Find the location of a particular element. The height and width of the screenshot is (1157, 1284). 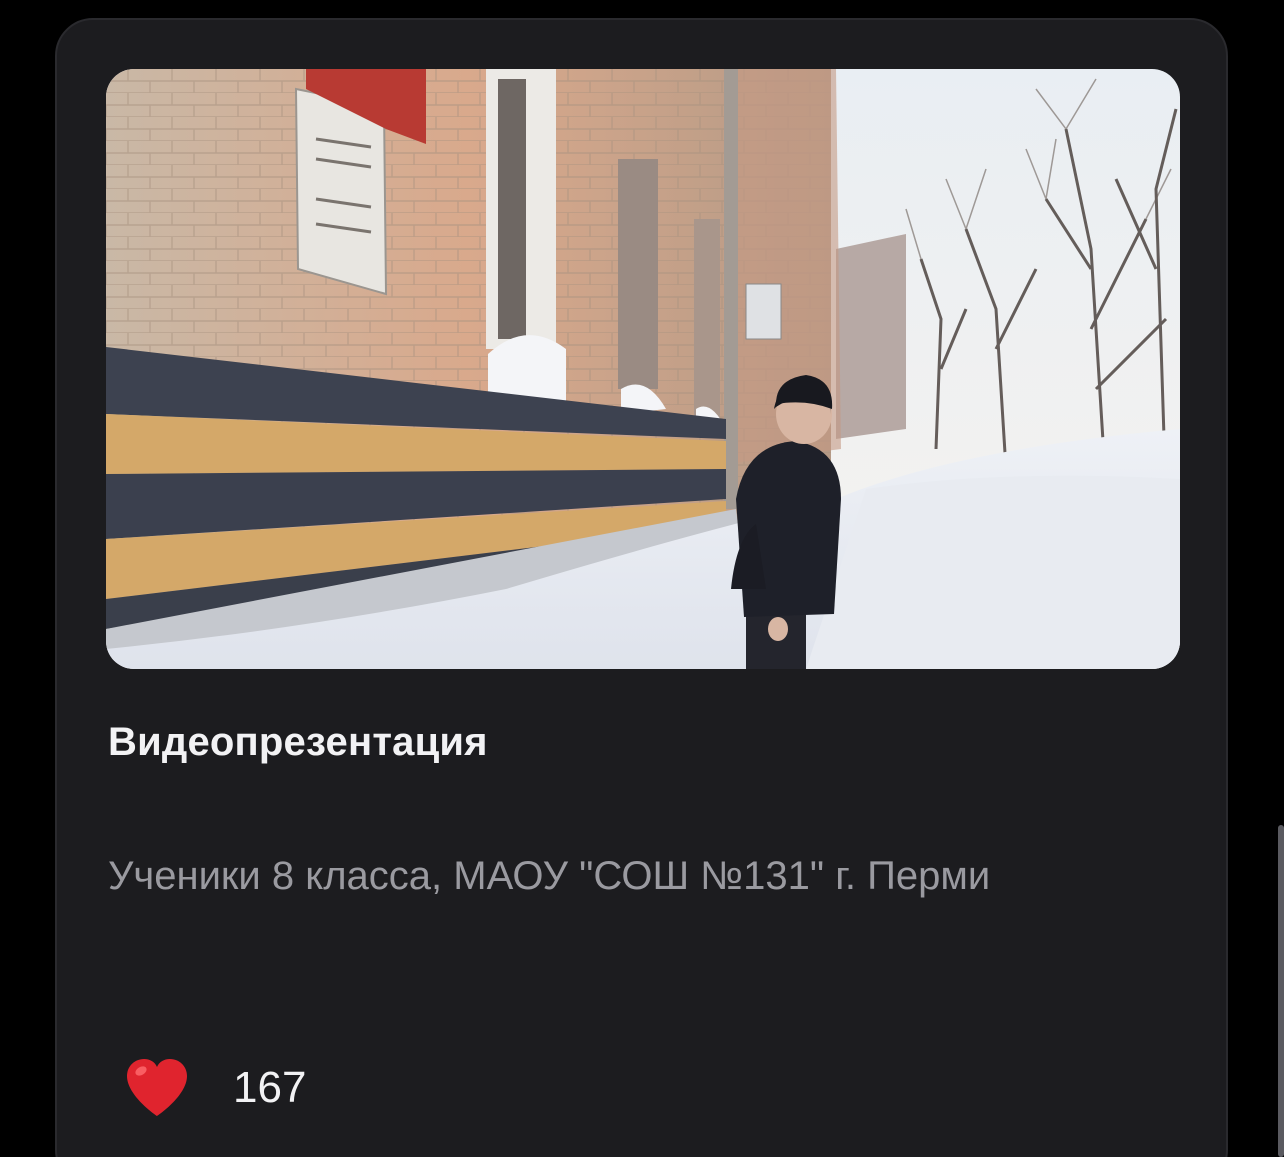

like-count: 167 is located at coordinates (270, 1087).